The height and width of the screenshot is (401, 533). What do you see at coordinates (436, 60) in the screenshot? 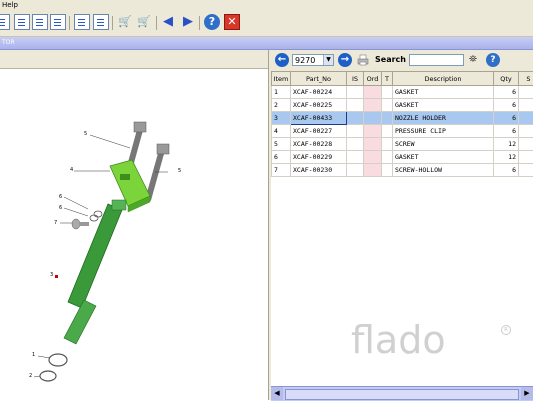
I see `search-input` at bounding box center [436, 60].